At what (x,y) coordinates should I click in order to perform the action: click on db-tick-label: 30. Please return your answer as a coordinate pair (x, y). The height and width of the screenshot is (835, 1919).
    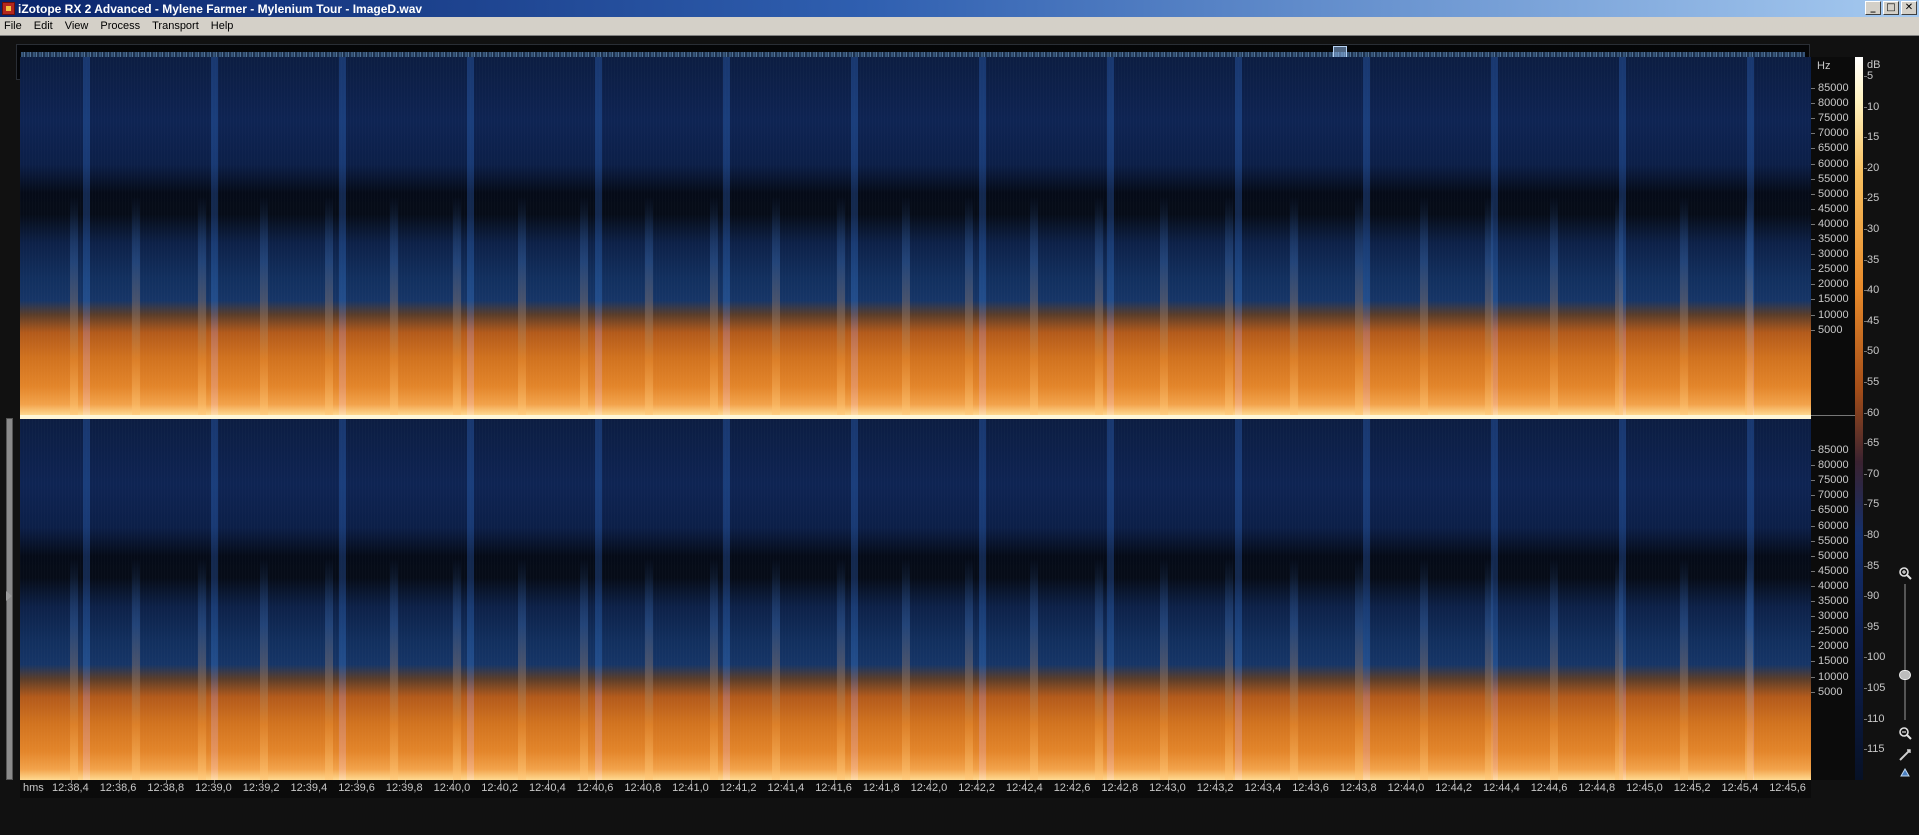
    Looking at the image, I should click on (1873, 229).